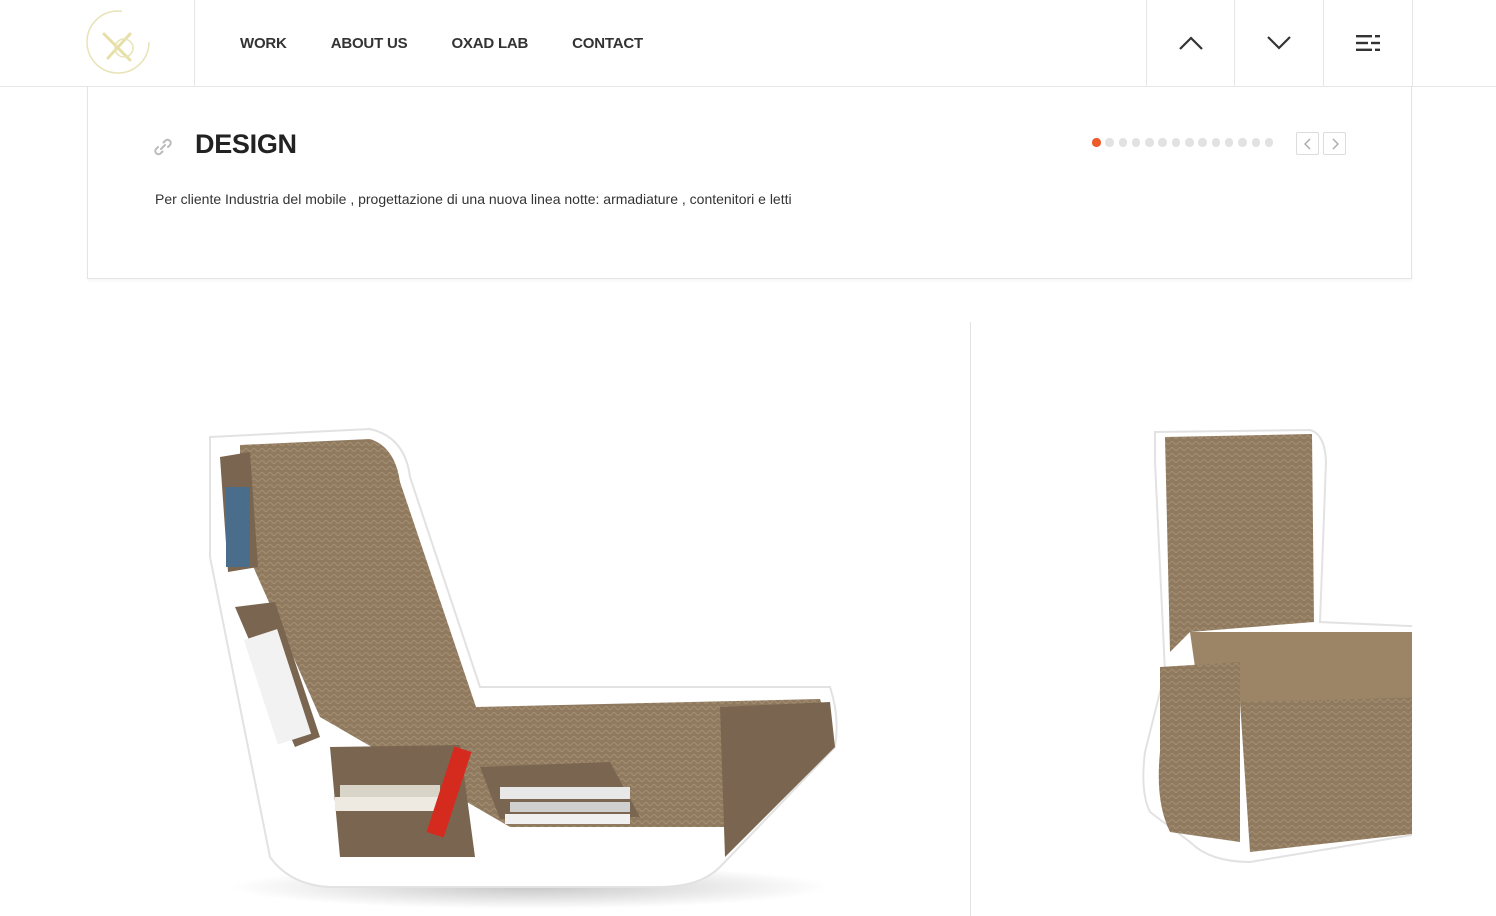  I want to click on nav-about-us: ABOUT US, so click(369, 43).